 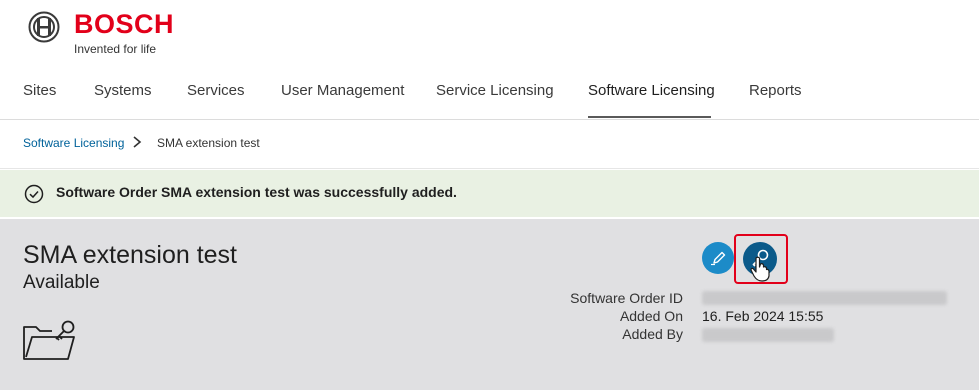 What do you see at coordinates (768, 335) in the screenshot?
I see `added-by-value-redacted` at bounding box center [768, 335].